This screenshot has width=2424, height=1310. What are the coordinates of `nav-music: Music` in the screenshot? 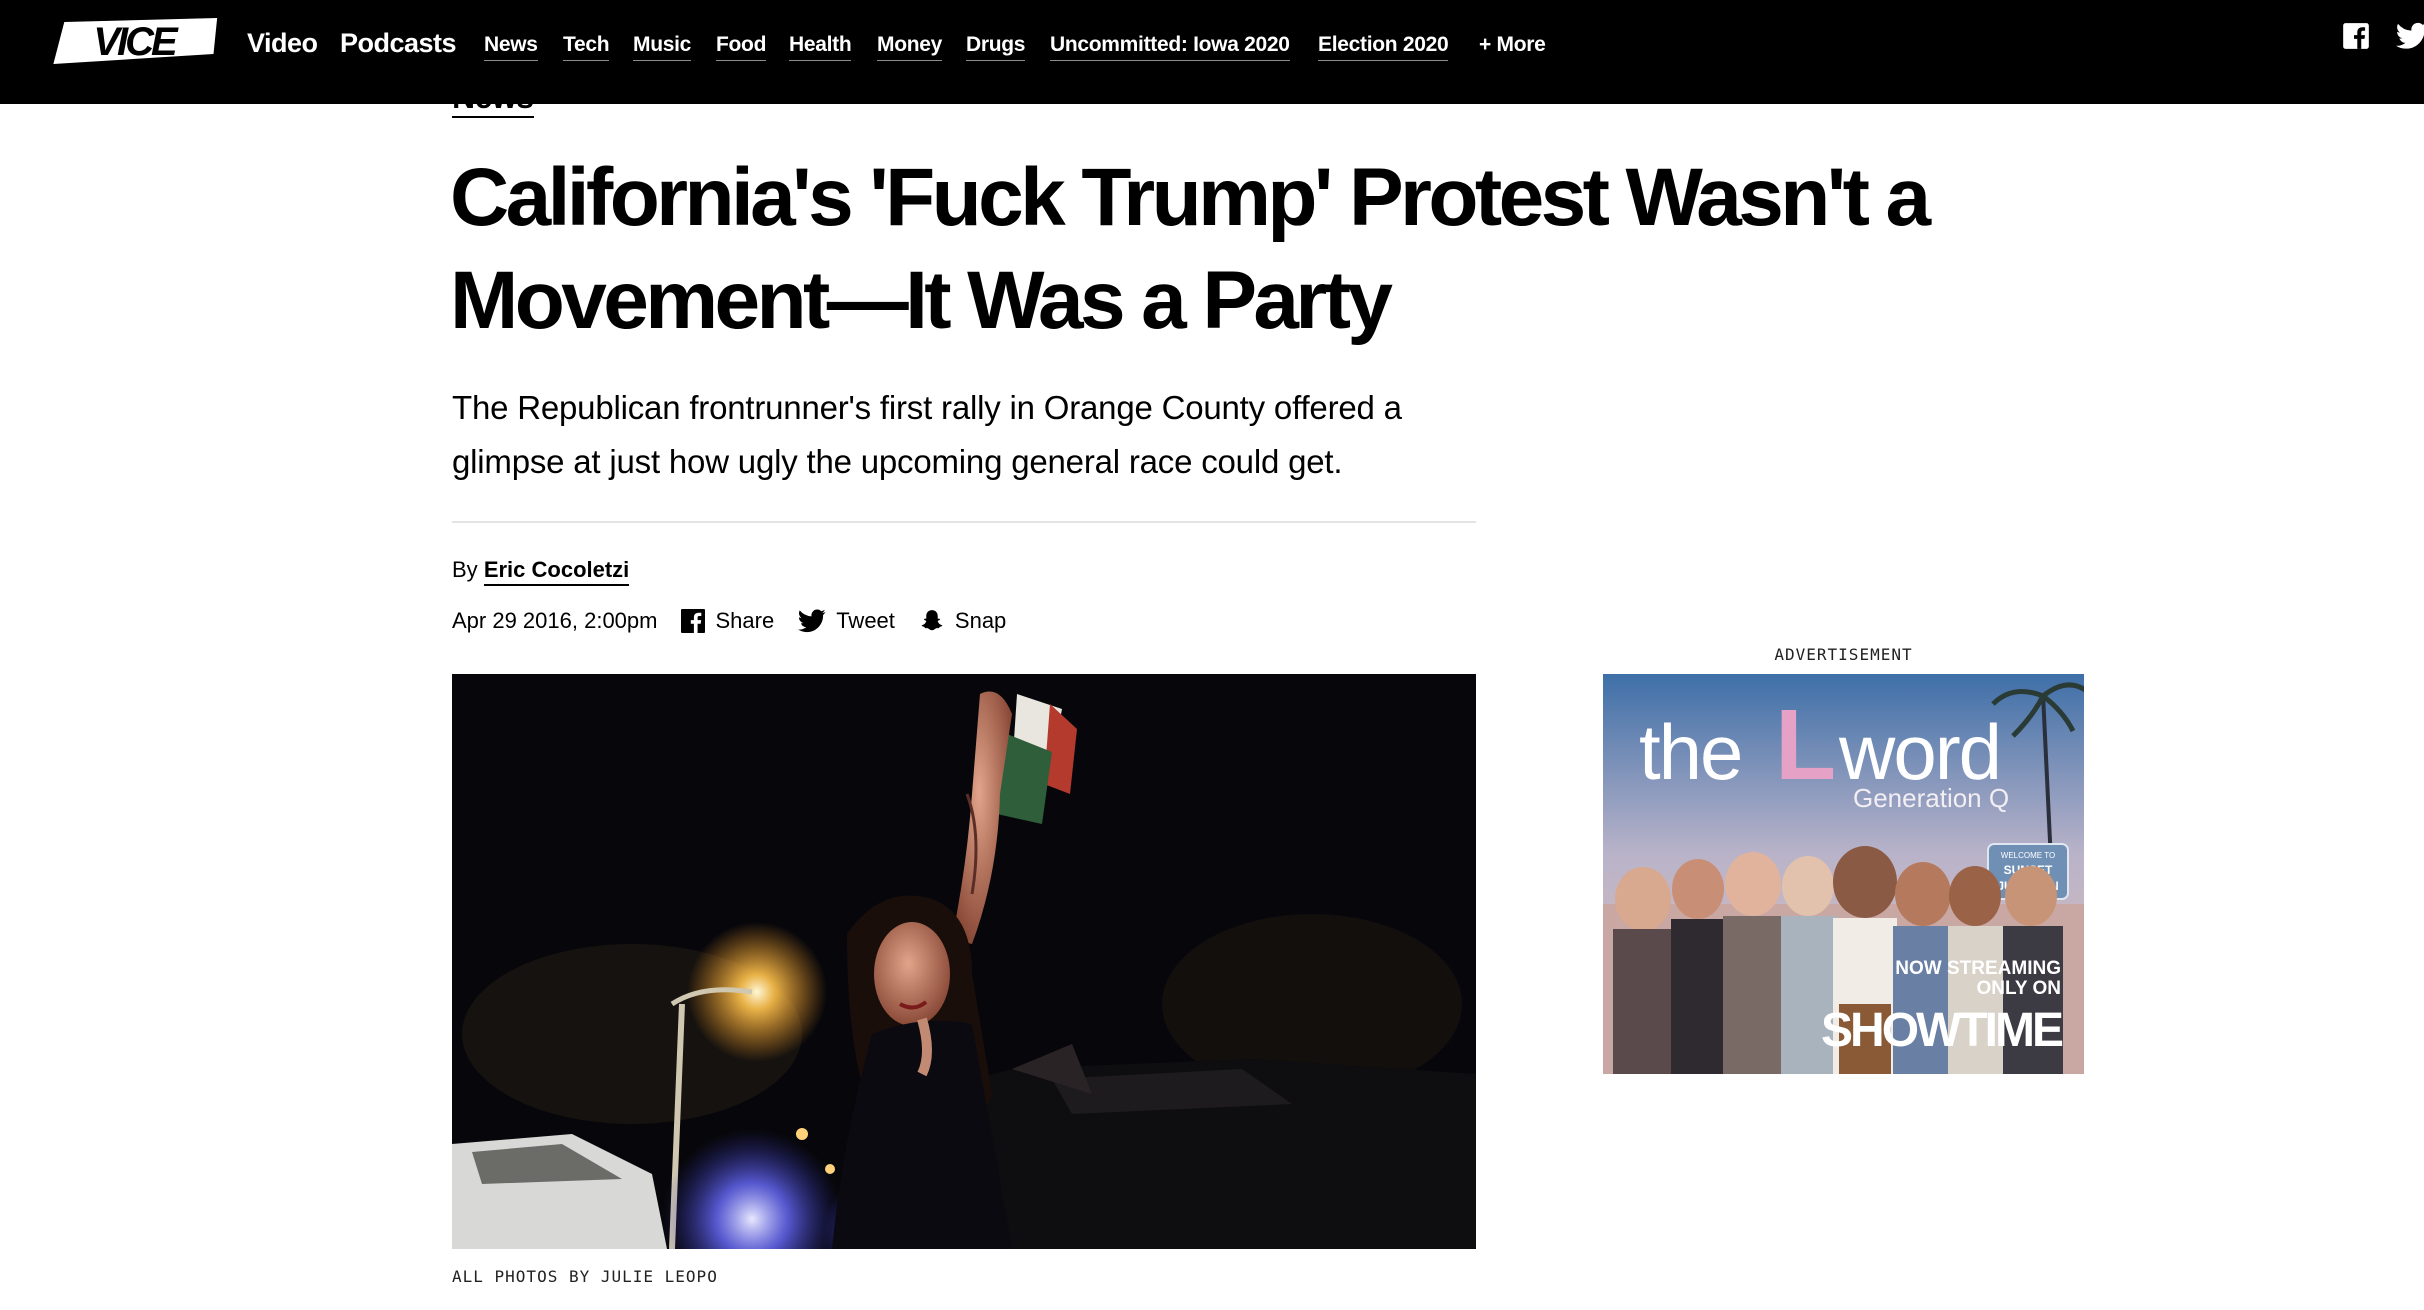 It's located at (662, 47).